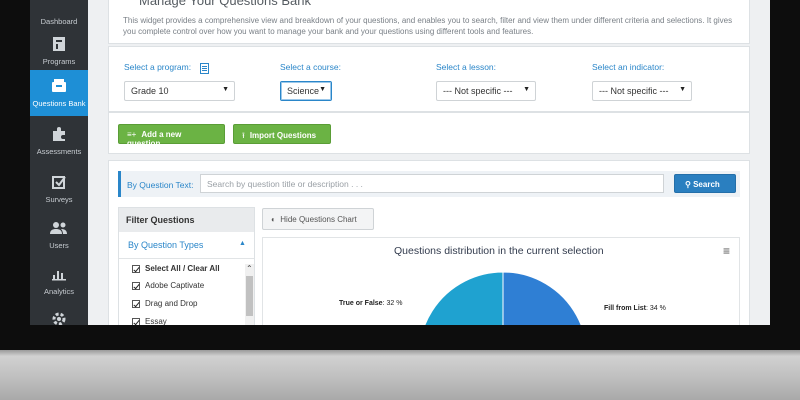  I want to click on filter-section-header: By Question Types ▲, so click(186, 245).